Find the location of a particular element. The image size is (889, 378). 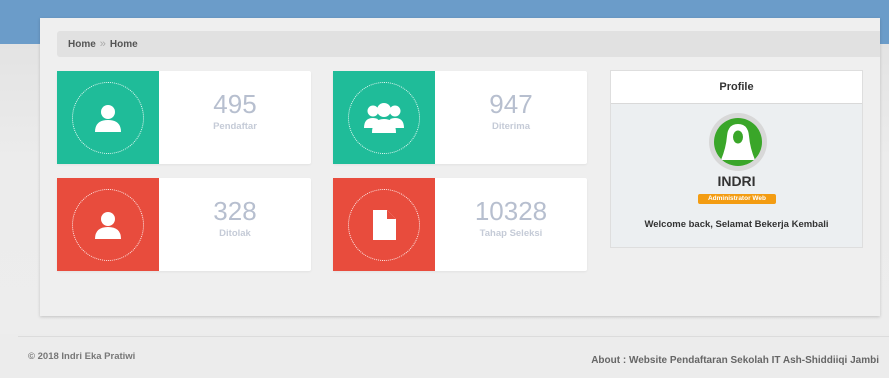

users-group-icon is located at coordinates (384, 117).